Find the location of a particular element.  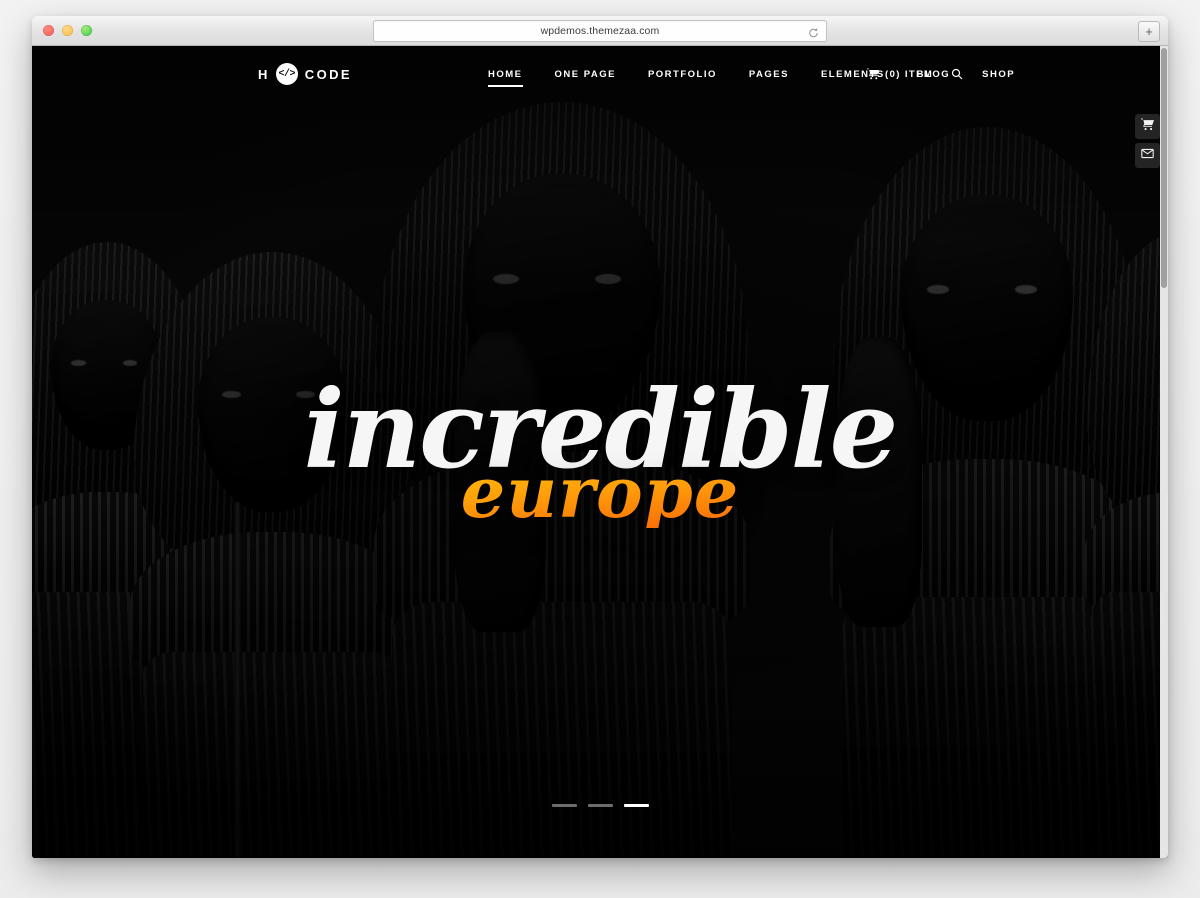

browser-toolbar: wpdemos.themezaa.com + is located at coordinates (600, 31).